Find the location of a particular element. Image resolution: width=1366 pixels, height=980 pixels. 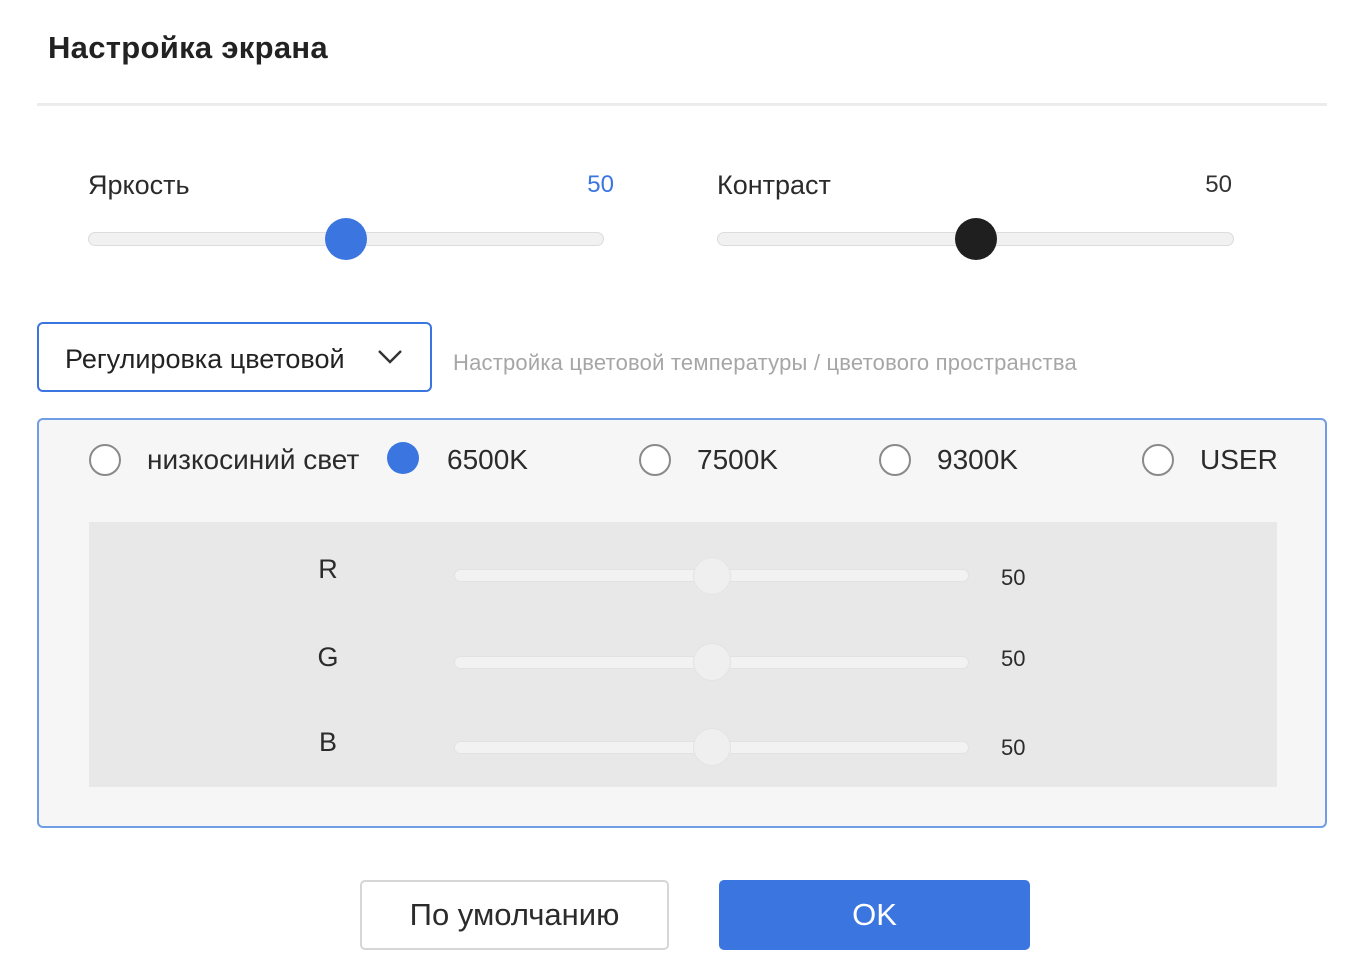

preset-label-9300k: 9300K is located at coordinates (977, 459).